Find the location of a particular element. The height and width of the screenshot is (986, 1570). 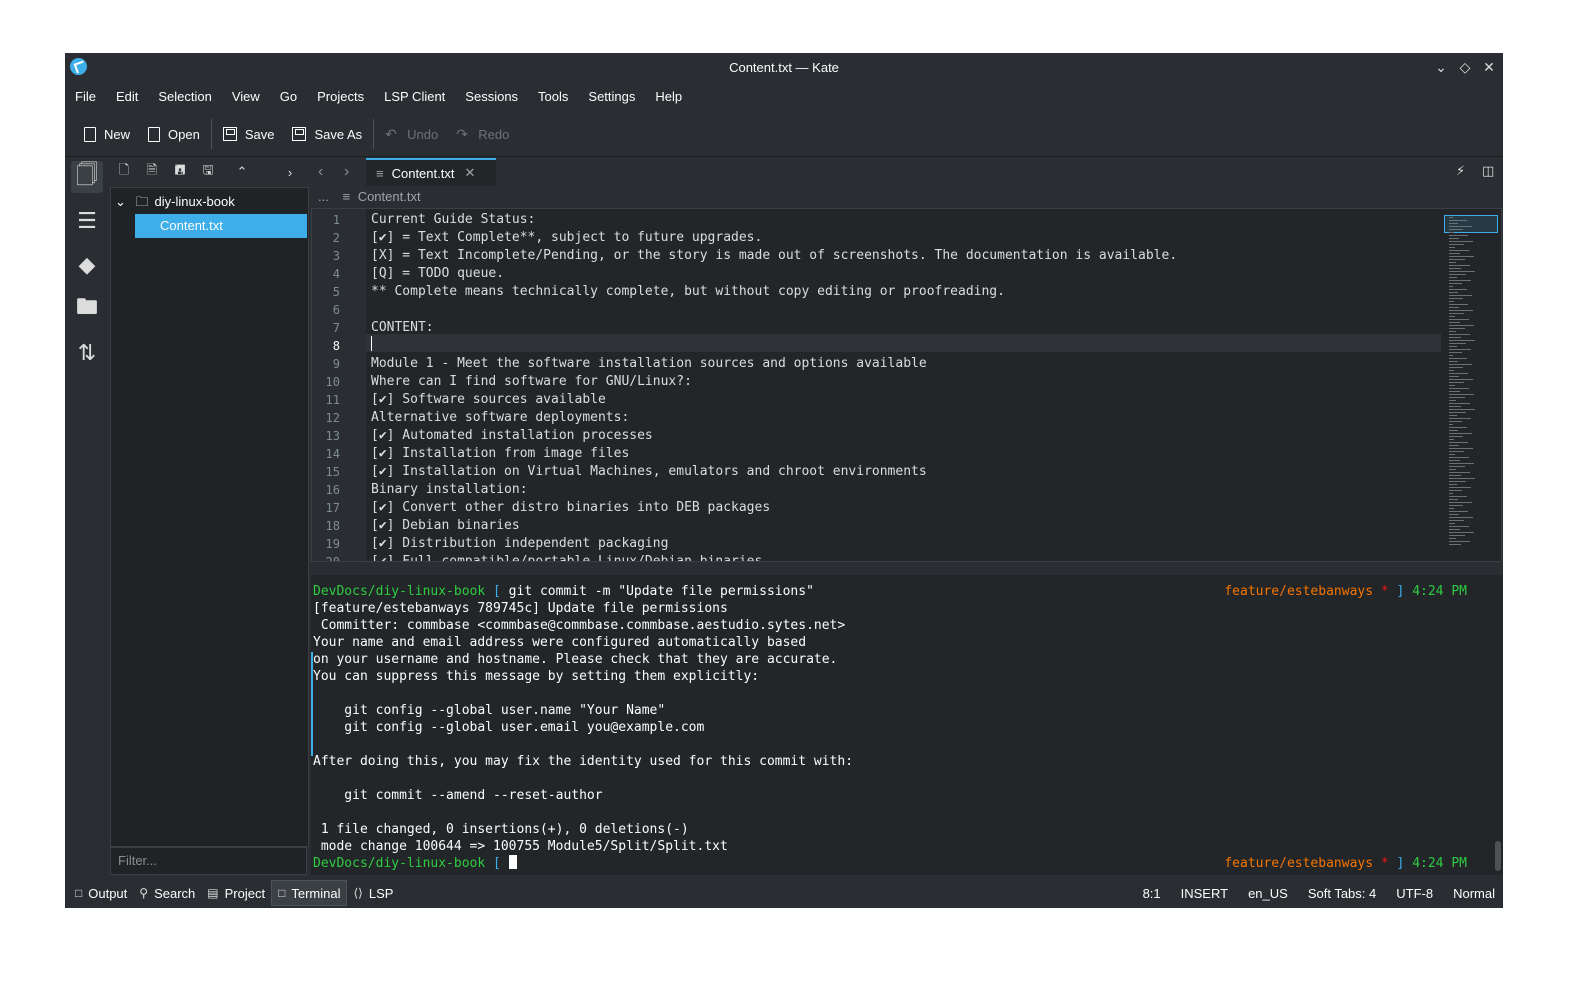

chevron-right-icon: › is located at coordinates (290, 172).